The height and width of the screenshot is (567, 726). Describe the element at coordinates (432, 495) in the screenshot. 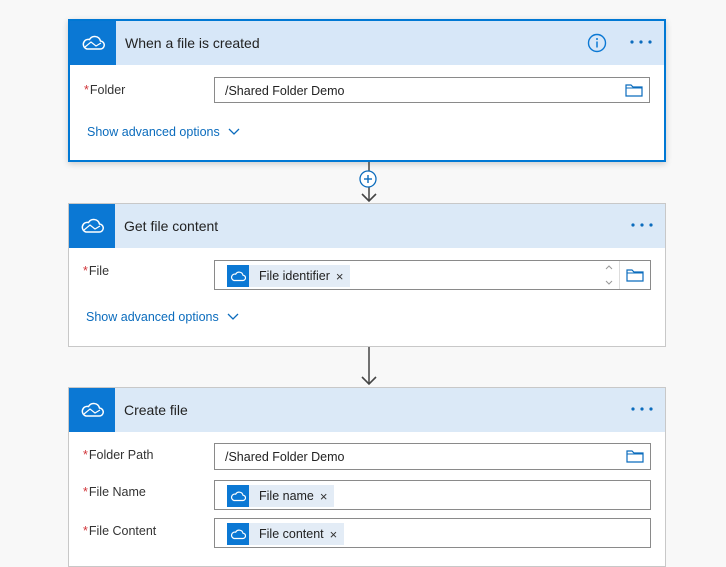

I see `file-name-input: File name ×` at that location.